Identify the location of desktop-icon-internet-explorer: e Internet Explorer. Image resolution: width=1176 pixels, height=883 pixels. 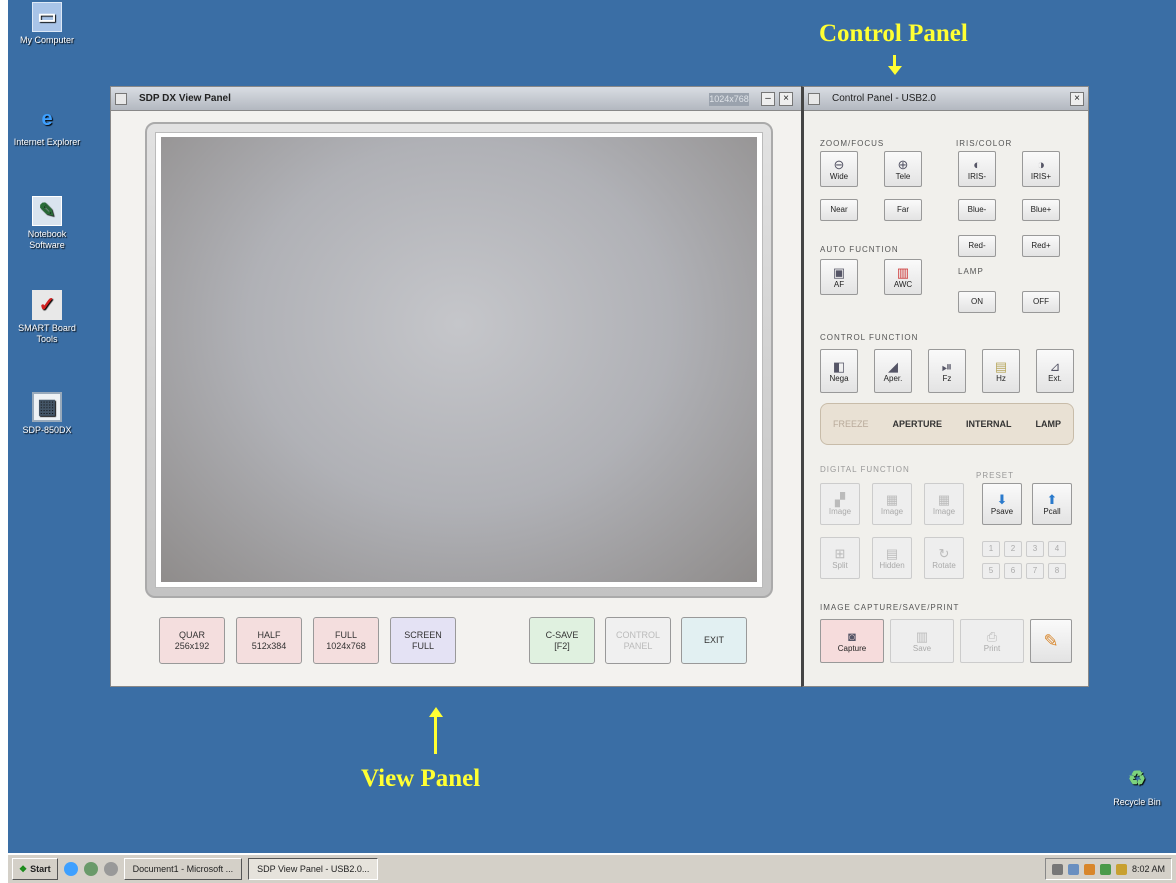
(47, 126).